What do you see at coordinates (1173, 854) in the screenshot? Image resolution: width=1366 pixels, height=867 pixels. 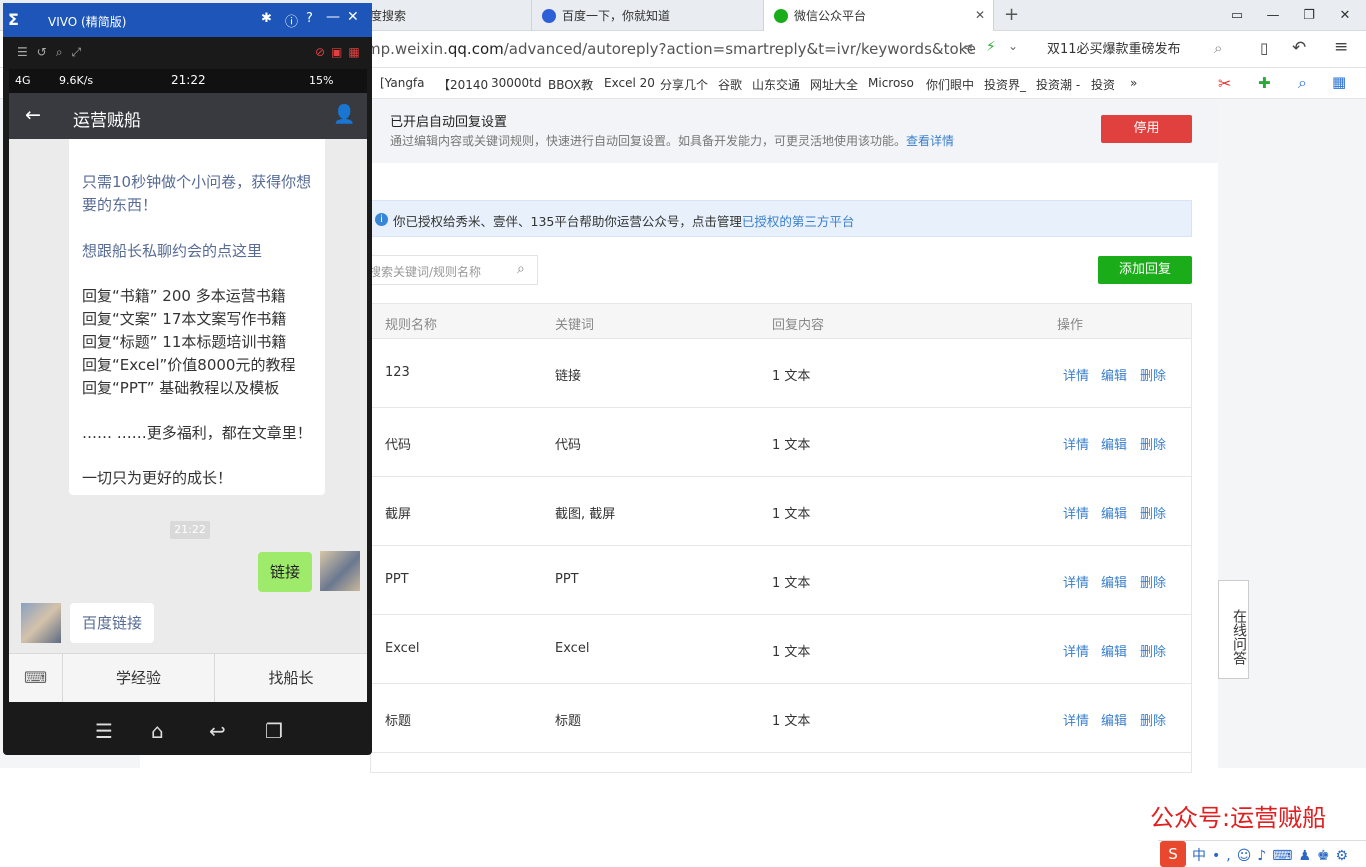 I see `sogou-icon: S` at bounding box center [1173, 854].